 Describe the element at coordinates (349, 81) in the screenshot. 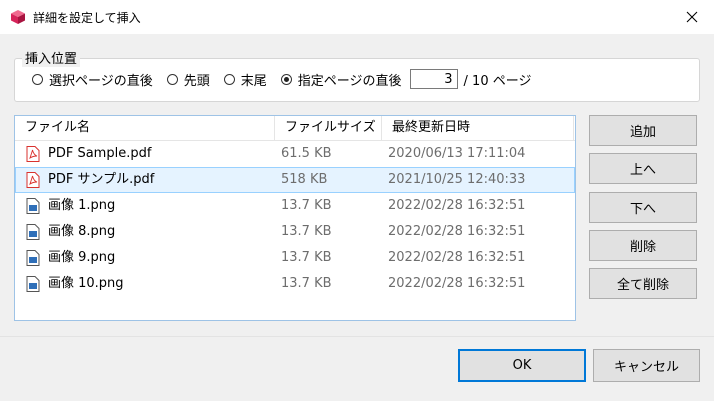

I see `radio-label: 指定ページの直後` at that location.